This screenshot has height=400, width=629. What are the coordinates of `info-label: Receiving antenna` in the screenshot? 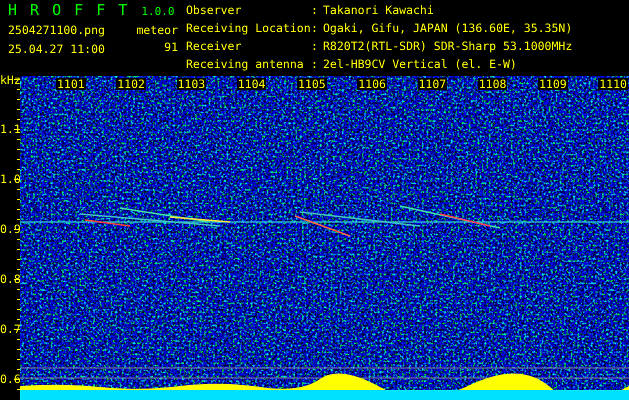 It's located at (245, 65).